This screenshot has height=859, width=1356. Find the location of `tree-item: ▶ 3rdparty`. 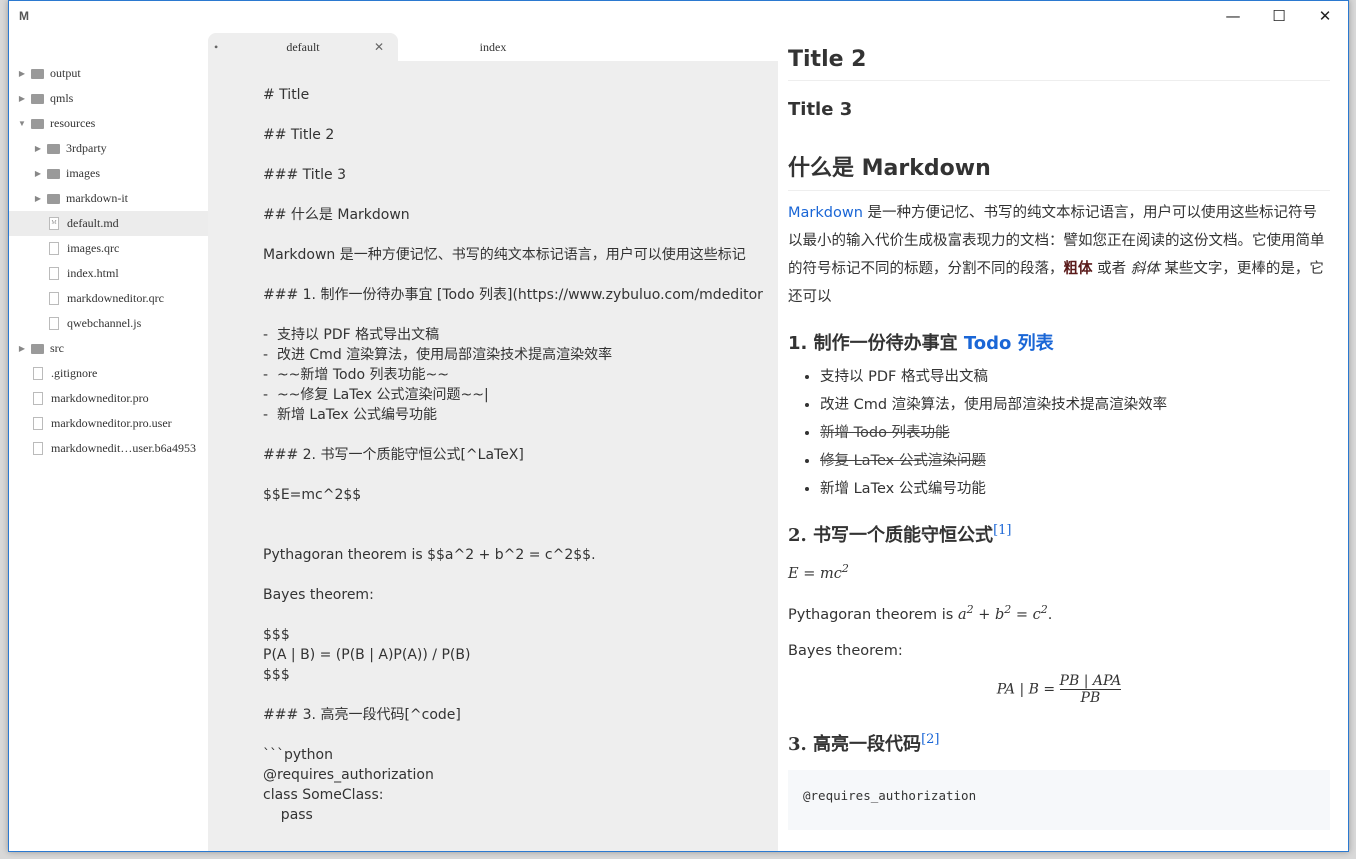

tree-item: ▶ 3rdparty is located at coordinates (108, 148).